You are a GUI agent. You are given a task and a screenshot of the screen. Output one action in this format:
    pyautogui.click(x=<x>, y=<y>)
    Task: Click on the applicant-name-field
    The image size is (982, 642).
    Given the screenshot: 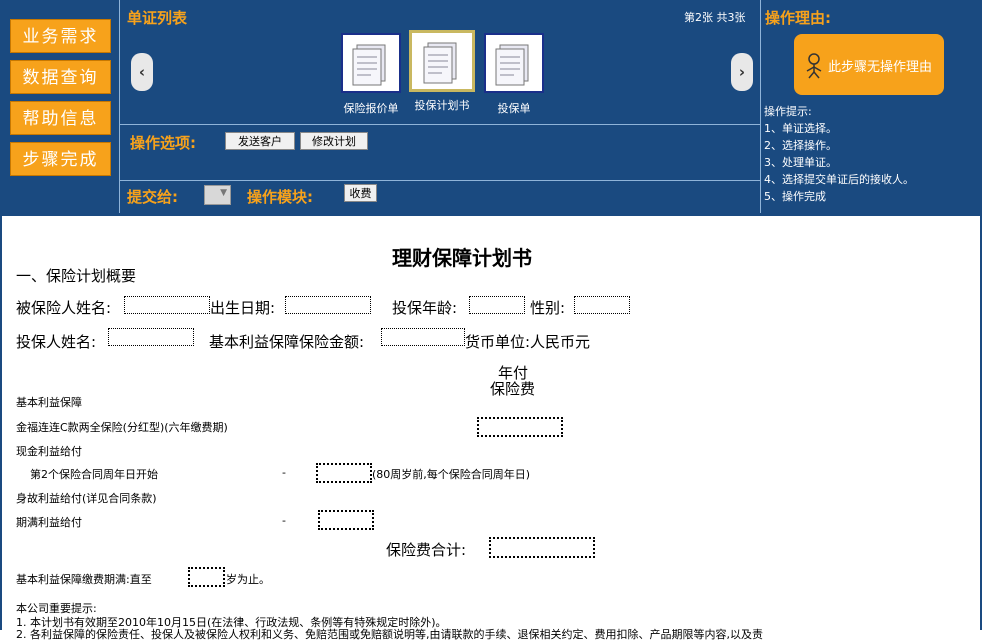 What is the action you would take?
    pyautogui.click(x=151, y=337)
    